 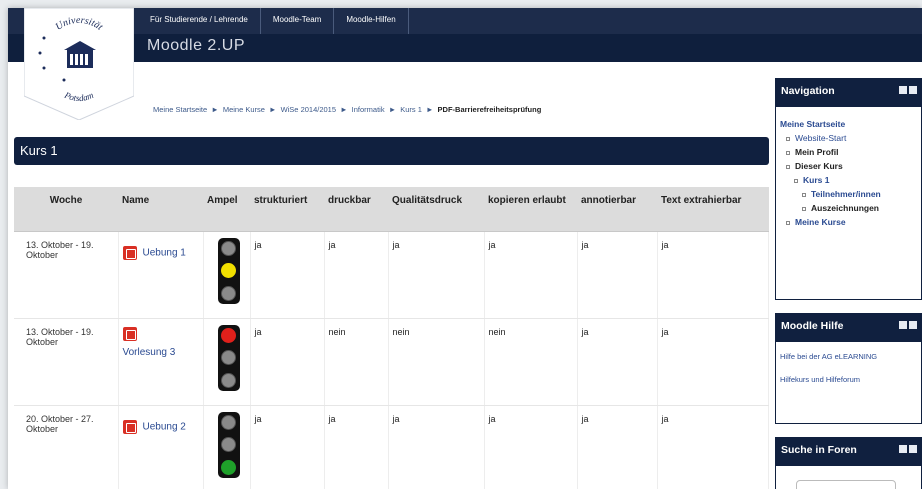 I want to click on suche-in-foren-block-title: Suche in Foren, so click(x=819, y=450).